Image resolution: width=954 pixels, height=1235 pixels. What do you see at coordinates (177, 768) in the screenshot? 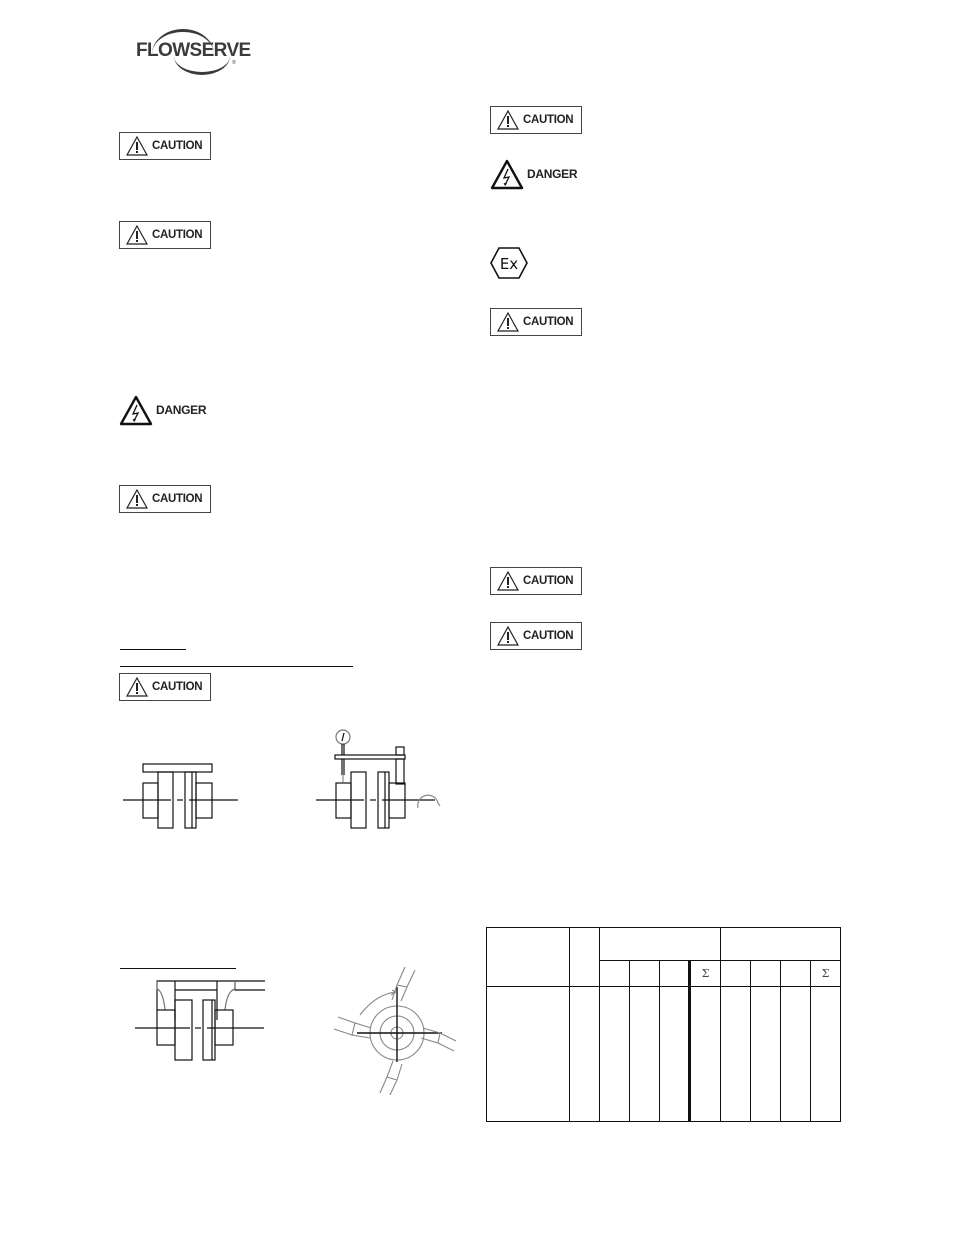
I see `straightedge` at bounding box center [177, 768].